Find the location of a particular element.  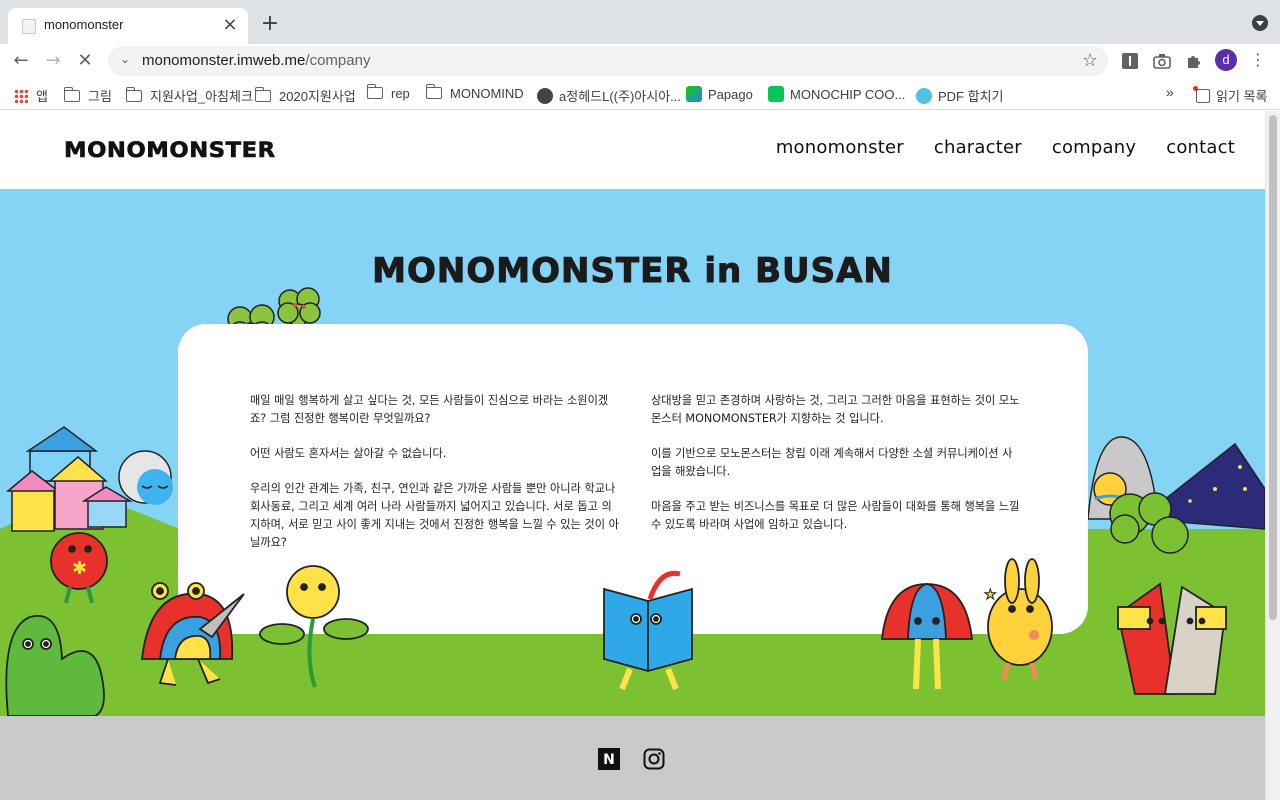

profile-avatar: d is located at coordinates (1226, 60).